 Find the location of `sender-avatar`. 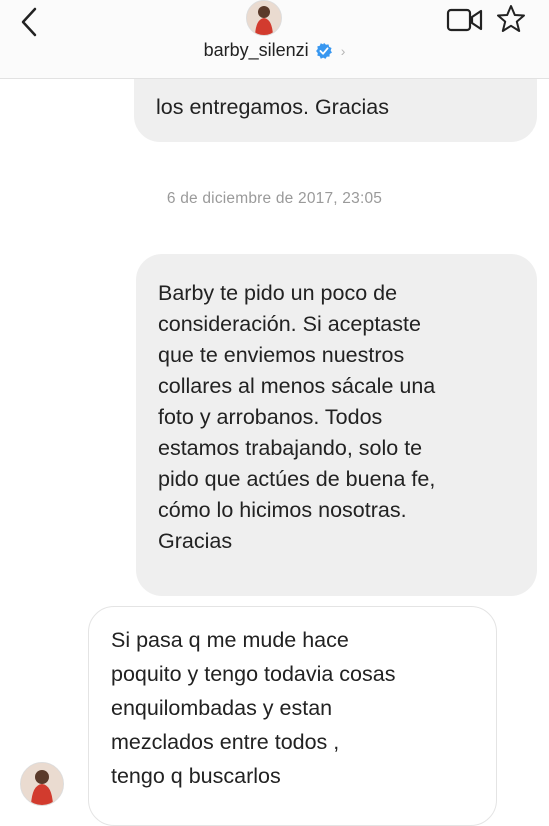

sender-avatar is located at coordinates (42, 784).